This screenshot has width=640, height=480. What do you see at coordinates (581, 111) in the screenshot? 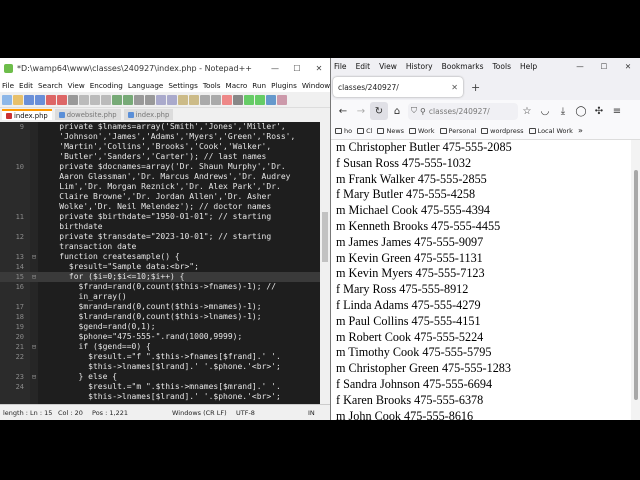
I see `account-icon: ◯` at bounding box center [581, 111].